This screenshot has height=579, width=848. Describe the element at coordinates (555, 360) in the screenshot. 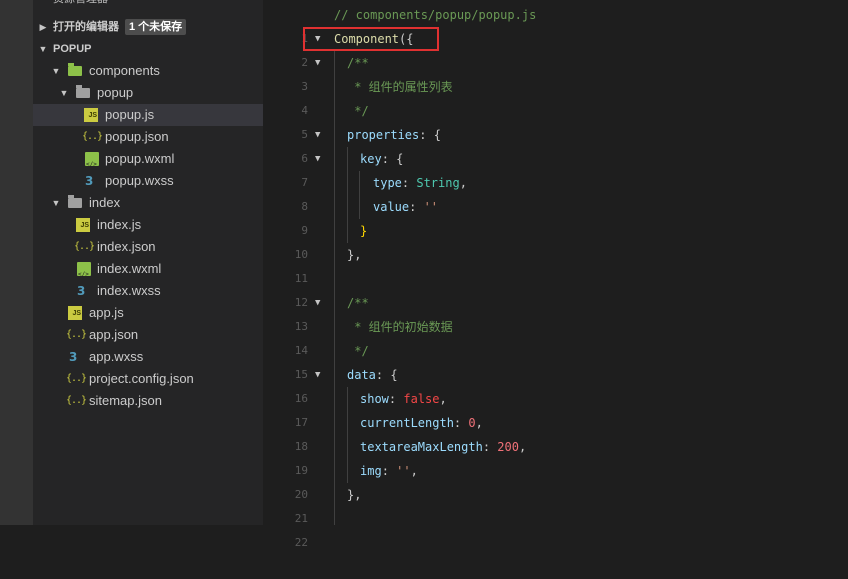

I see `code-line-15: 15 */` at that location.